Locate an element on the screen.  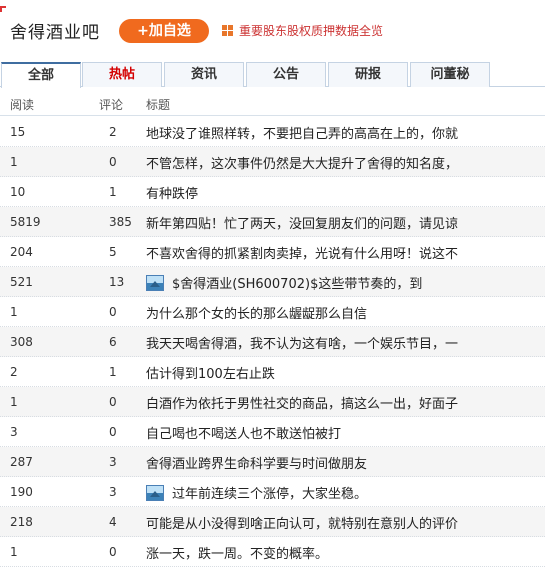
post-title-link: 新年第四贴！忙了两天，没回复朋友们的问题，请见谅 is located at coordinates (302, 224).